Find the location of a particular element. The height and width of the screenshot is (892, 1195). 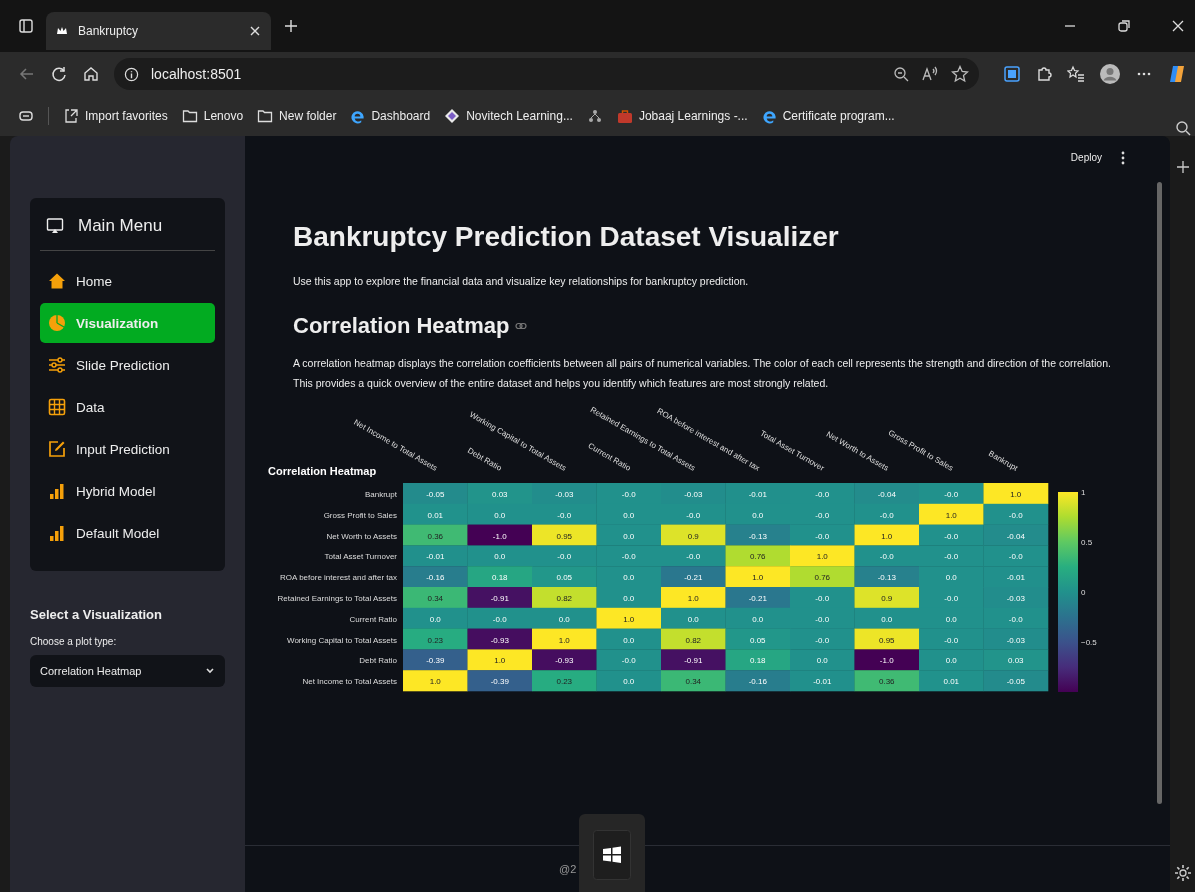

home-icon is located at coordinates (91, 74).